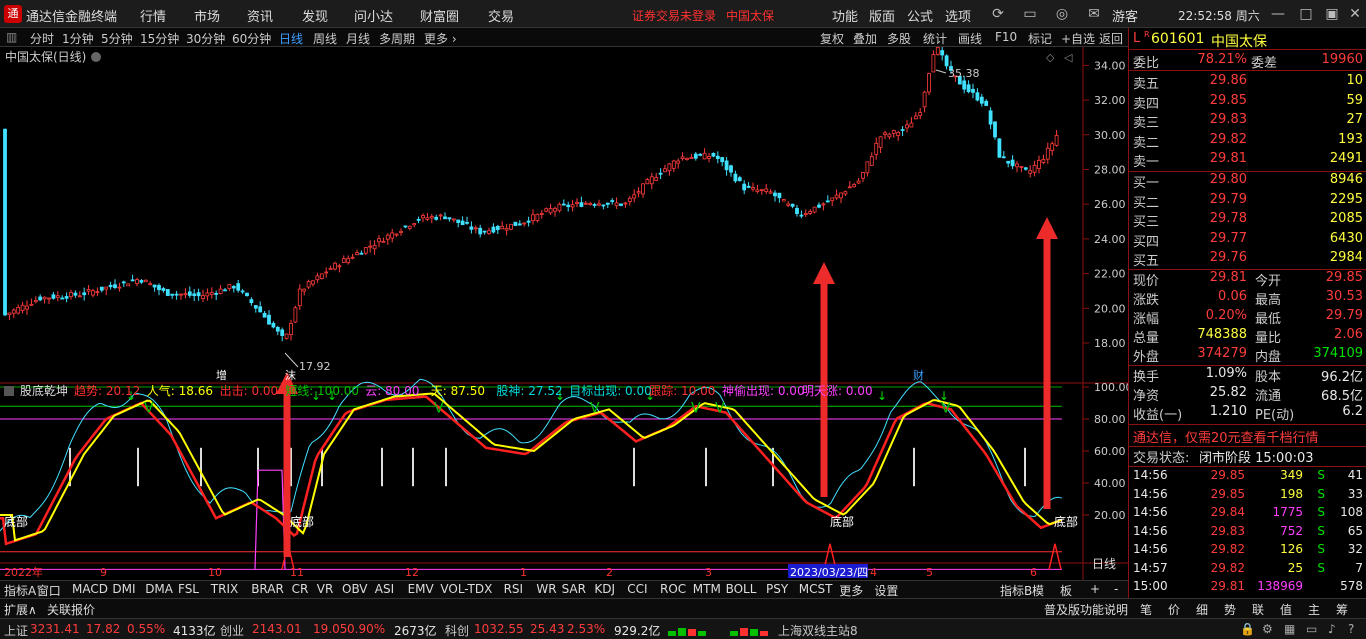 This screenshot has height=639, width=1366. Describe the element at coordinates (117, 38) in the screenshot. I see `period-5min: 5分钟` at that location.